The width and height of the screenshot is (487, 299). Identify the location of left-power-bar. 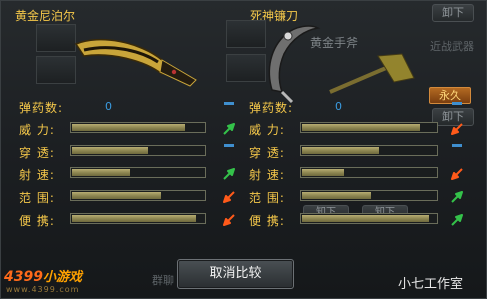
(138, 127).